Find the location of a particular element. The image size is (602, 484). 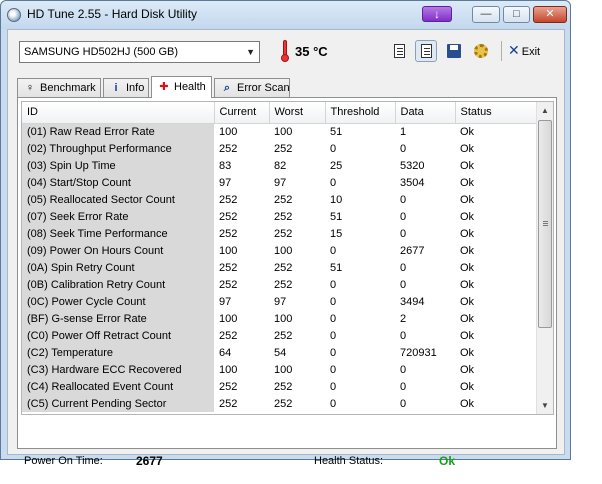

table-row: (09) Power On Hours Count 100 100 0 2677 Ok is located at coordinates (280, 250).